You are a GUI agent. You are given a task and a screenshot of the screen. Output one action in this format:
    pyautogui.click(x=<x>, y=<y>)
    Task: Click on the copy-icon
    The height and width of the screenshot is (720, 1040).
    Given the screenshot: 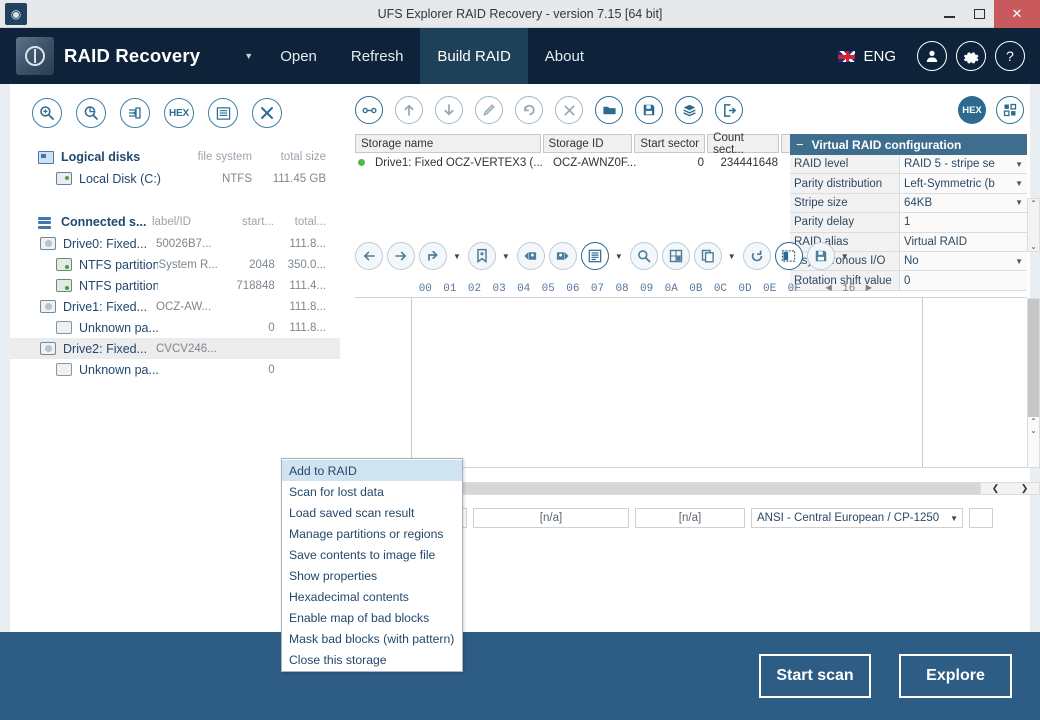 What is the action you would take?
    pyautogui.click(x=707, y=256)
    